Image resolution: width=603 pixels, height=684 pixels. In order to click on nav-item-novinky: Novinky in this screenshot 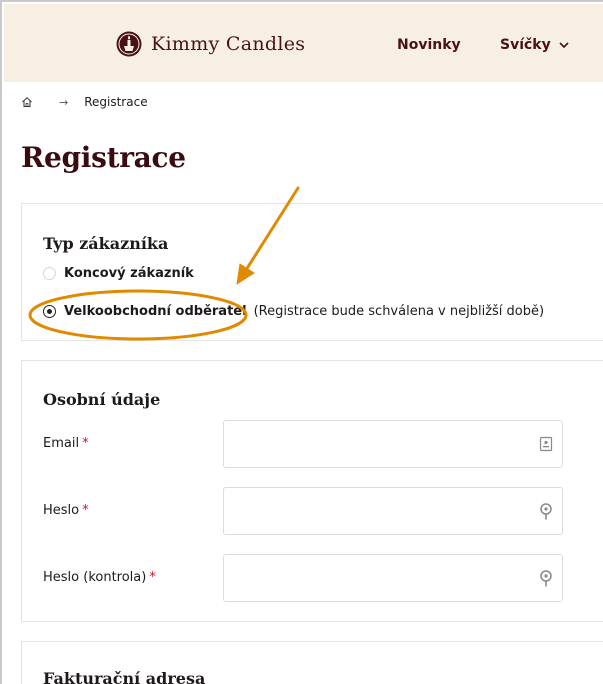, I will do `click(429, 45)`.